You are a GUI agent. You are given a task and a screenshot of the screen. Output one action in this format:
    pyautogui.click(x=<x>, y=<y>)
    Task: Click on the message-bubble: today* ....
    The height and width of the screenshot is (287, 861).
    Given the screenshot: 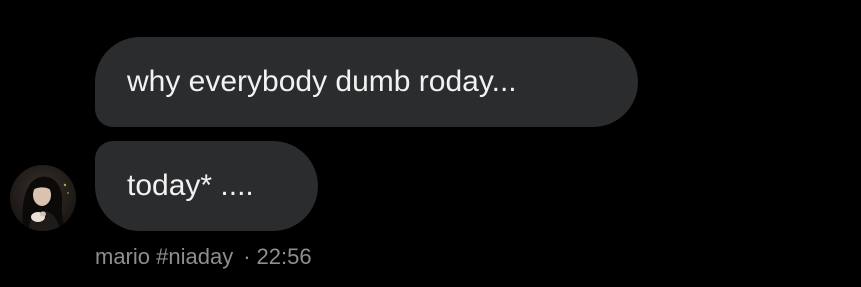 What is the action you would take?
    pyautogui.click(x=206, y=186)
    